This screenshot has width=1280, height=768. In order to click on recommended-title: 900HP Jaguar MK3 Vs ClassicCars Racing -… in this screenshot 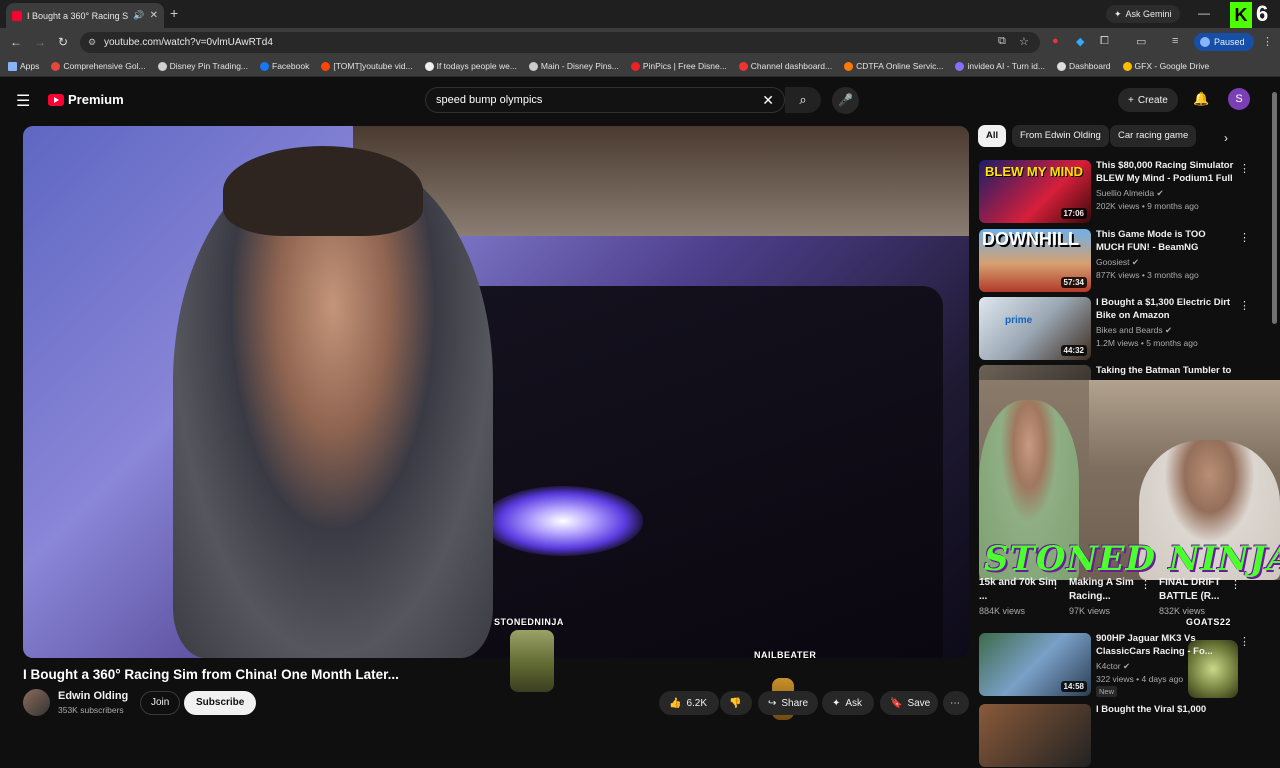, I will do `click(1166, 645)`.